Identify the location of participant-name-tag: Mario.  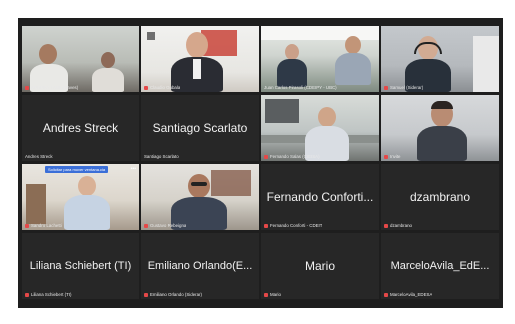
(272, 294).